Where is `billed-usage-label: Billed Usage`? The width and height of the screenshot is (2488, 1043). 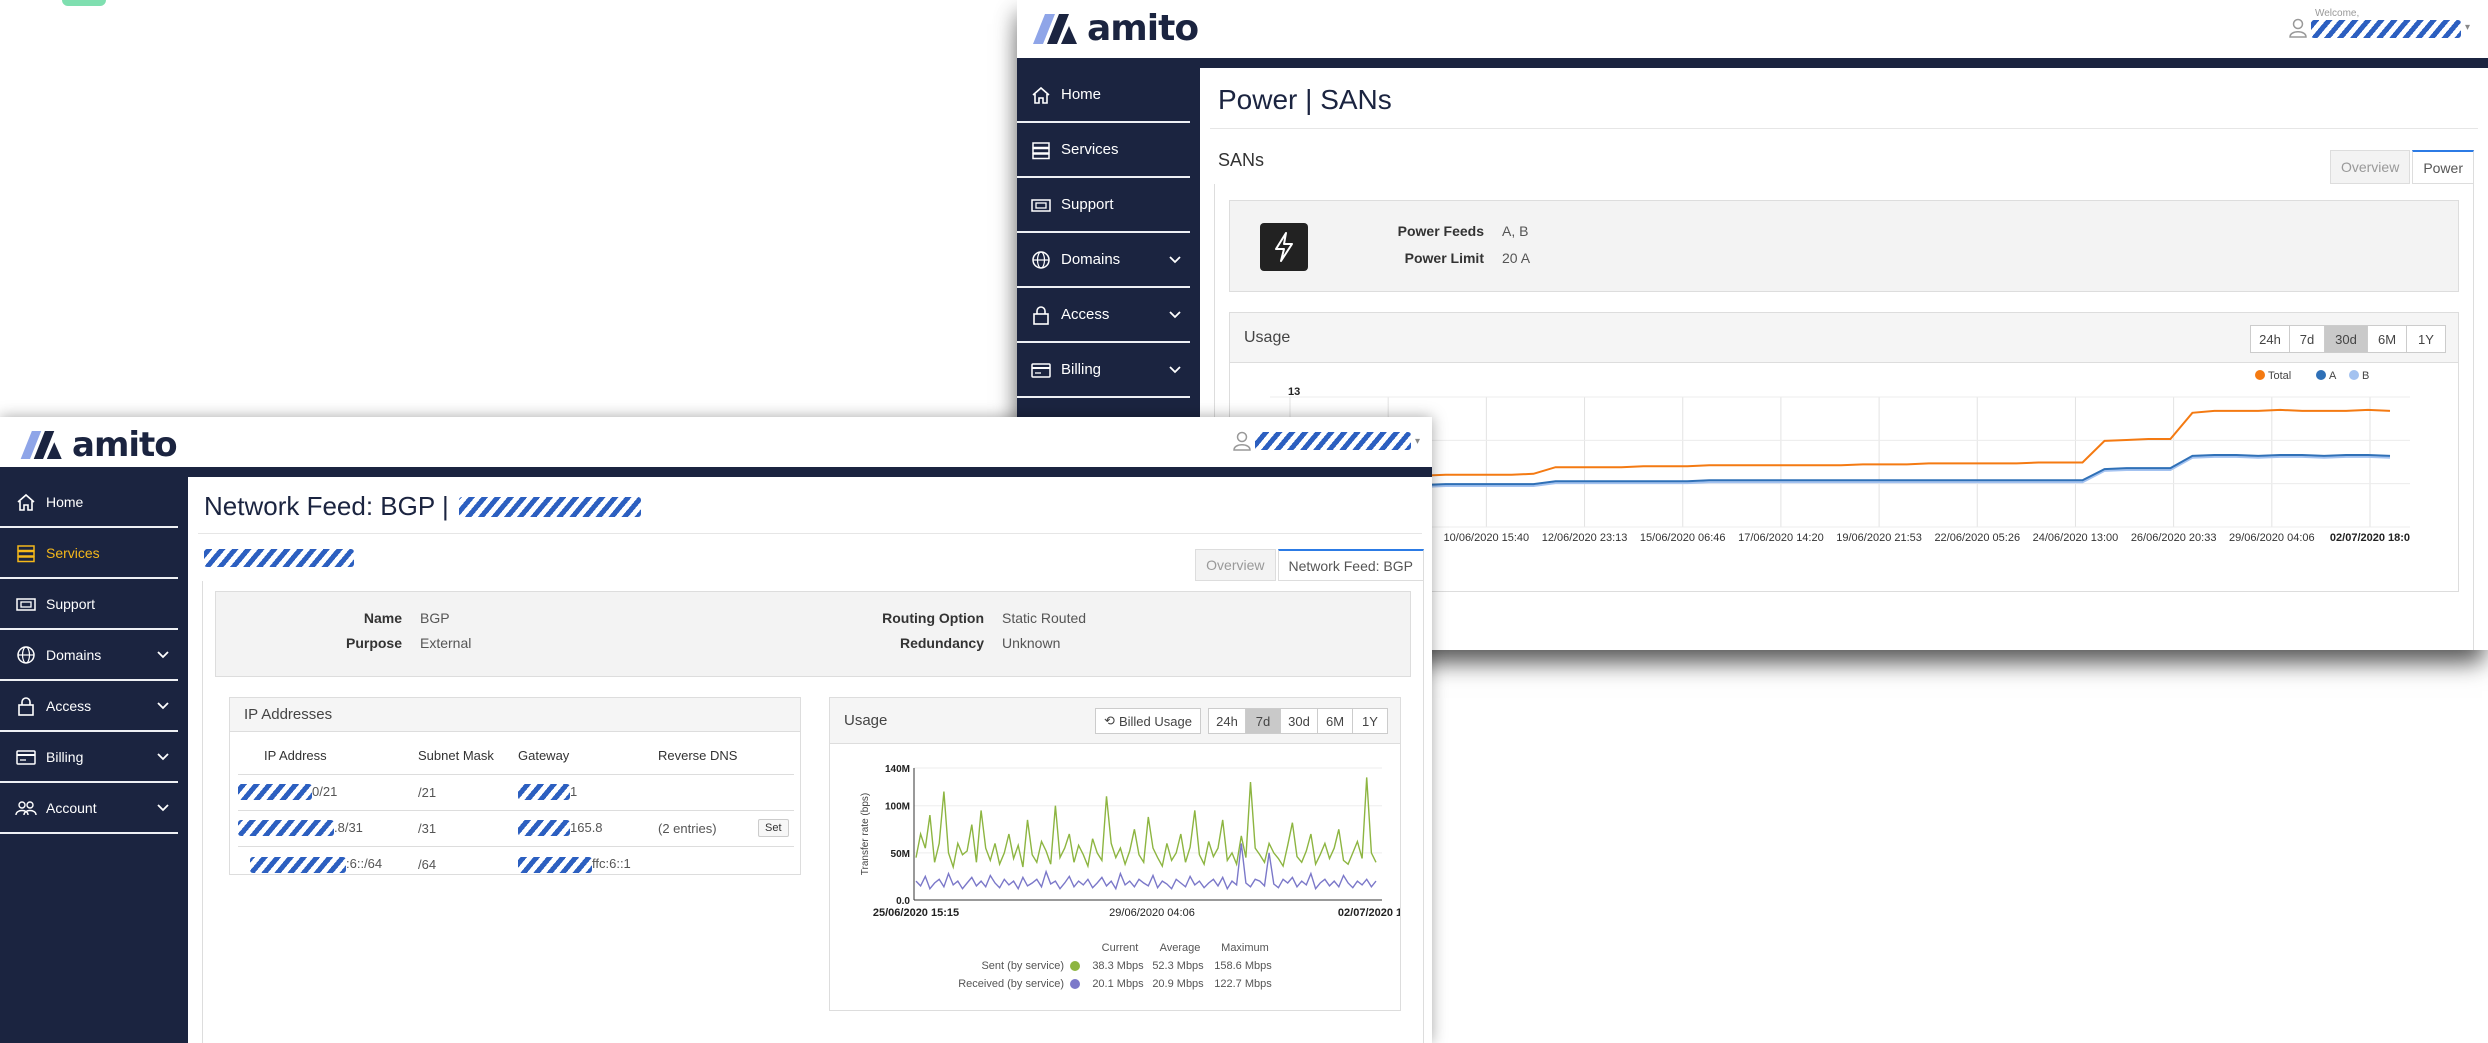 billed-usage-label: Billed Usage is located at coordinates (1155, 721).